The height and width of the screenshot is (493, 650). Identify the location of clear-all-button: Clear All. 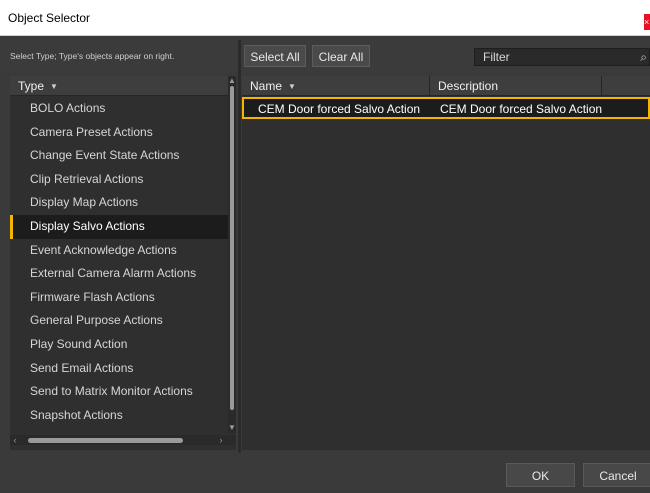
(341, 56).